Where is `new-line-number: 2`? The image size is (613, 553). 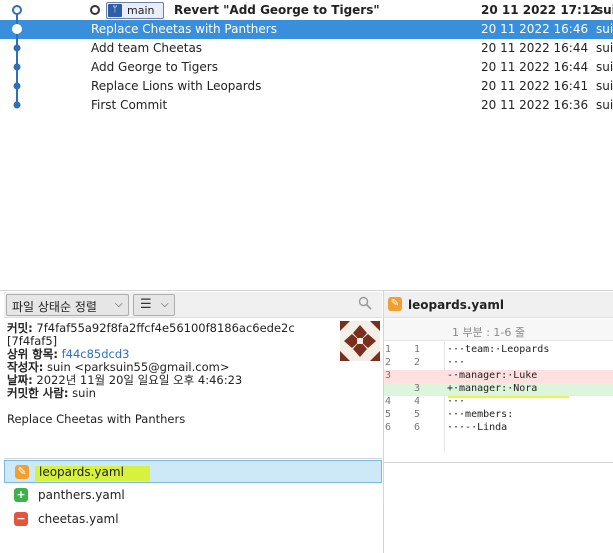
new-line-number: 2 is located at coordinates (417, 362).